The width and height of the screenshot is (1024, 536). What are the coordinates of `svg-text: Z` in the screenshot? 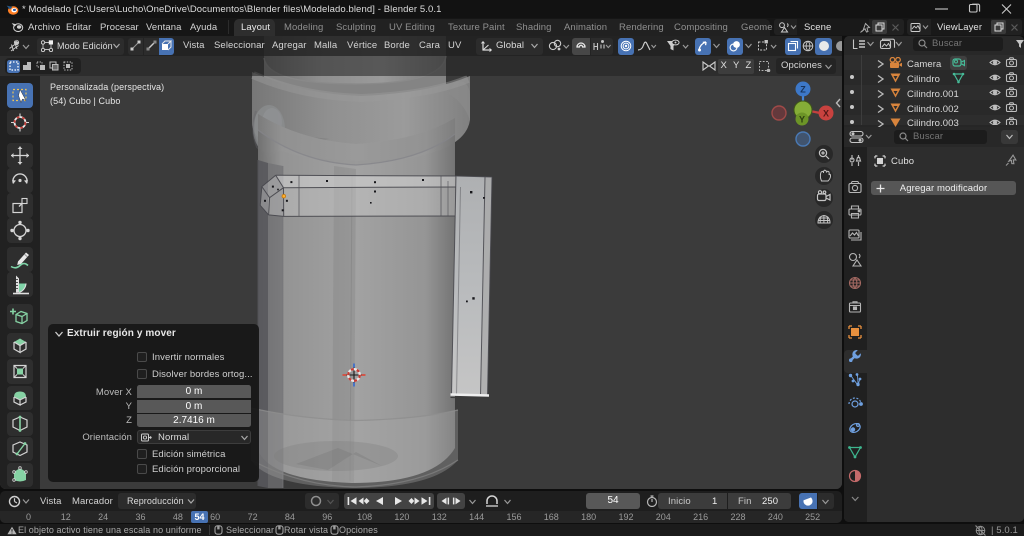 It's located at (803, 90).